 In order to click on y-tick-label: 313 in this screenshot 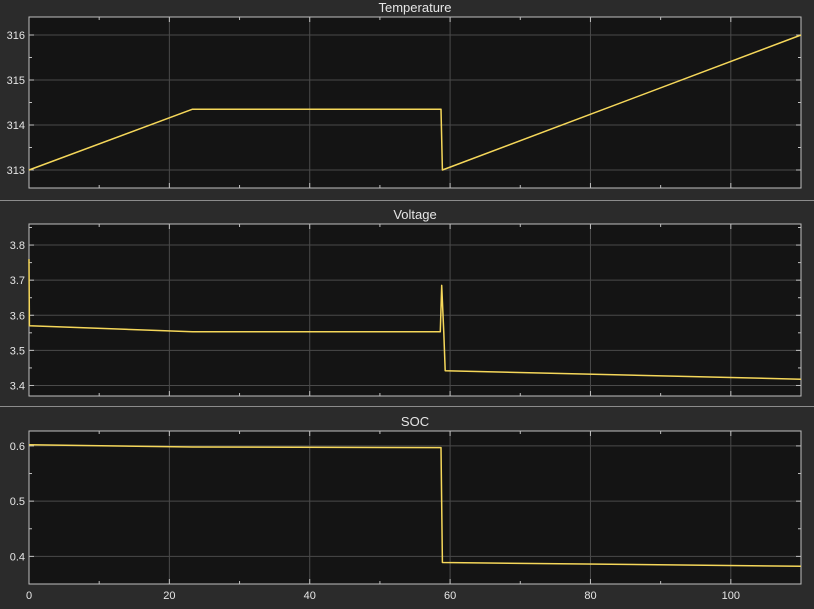, I will do `click(16, 171)`.